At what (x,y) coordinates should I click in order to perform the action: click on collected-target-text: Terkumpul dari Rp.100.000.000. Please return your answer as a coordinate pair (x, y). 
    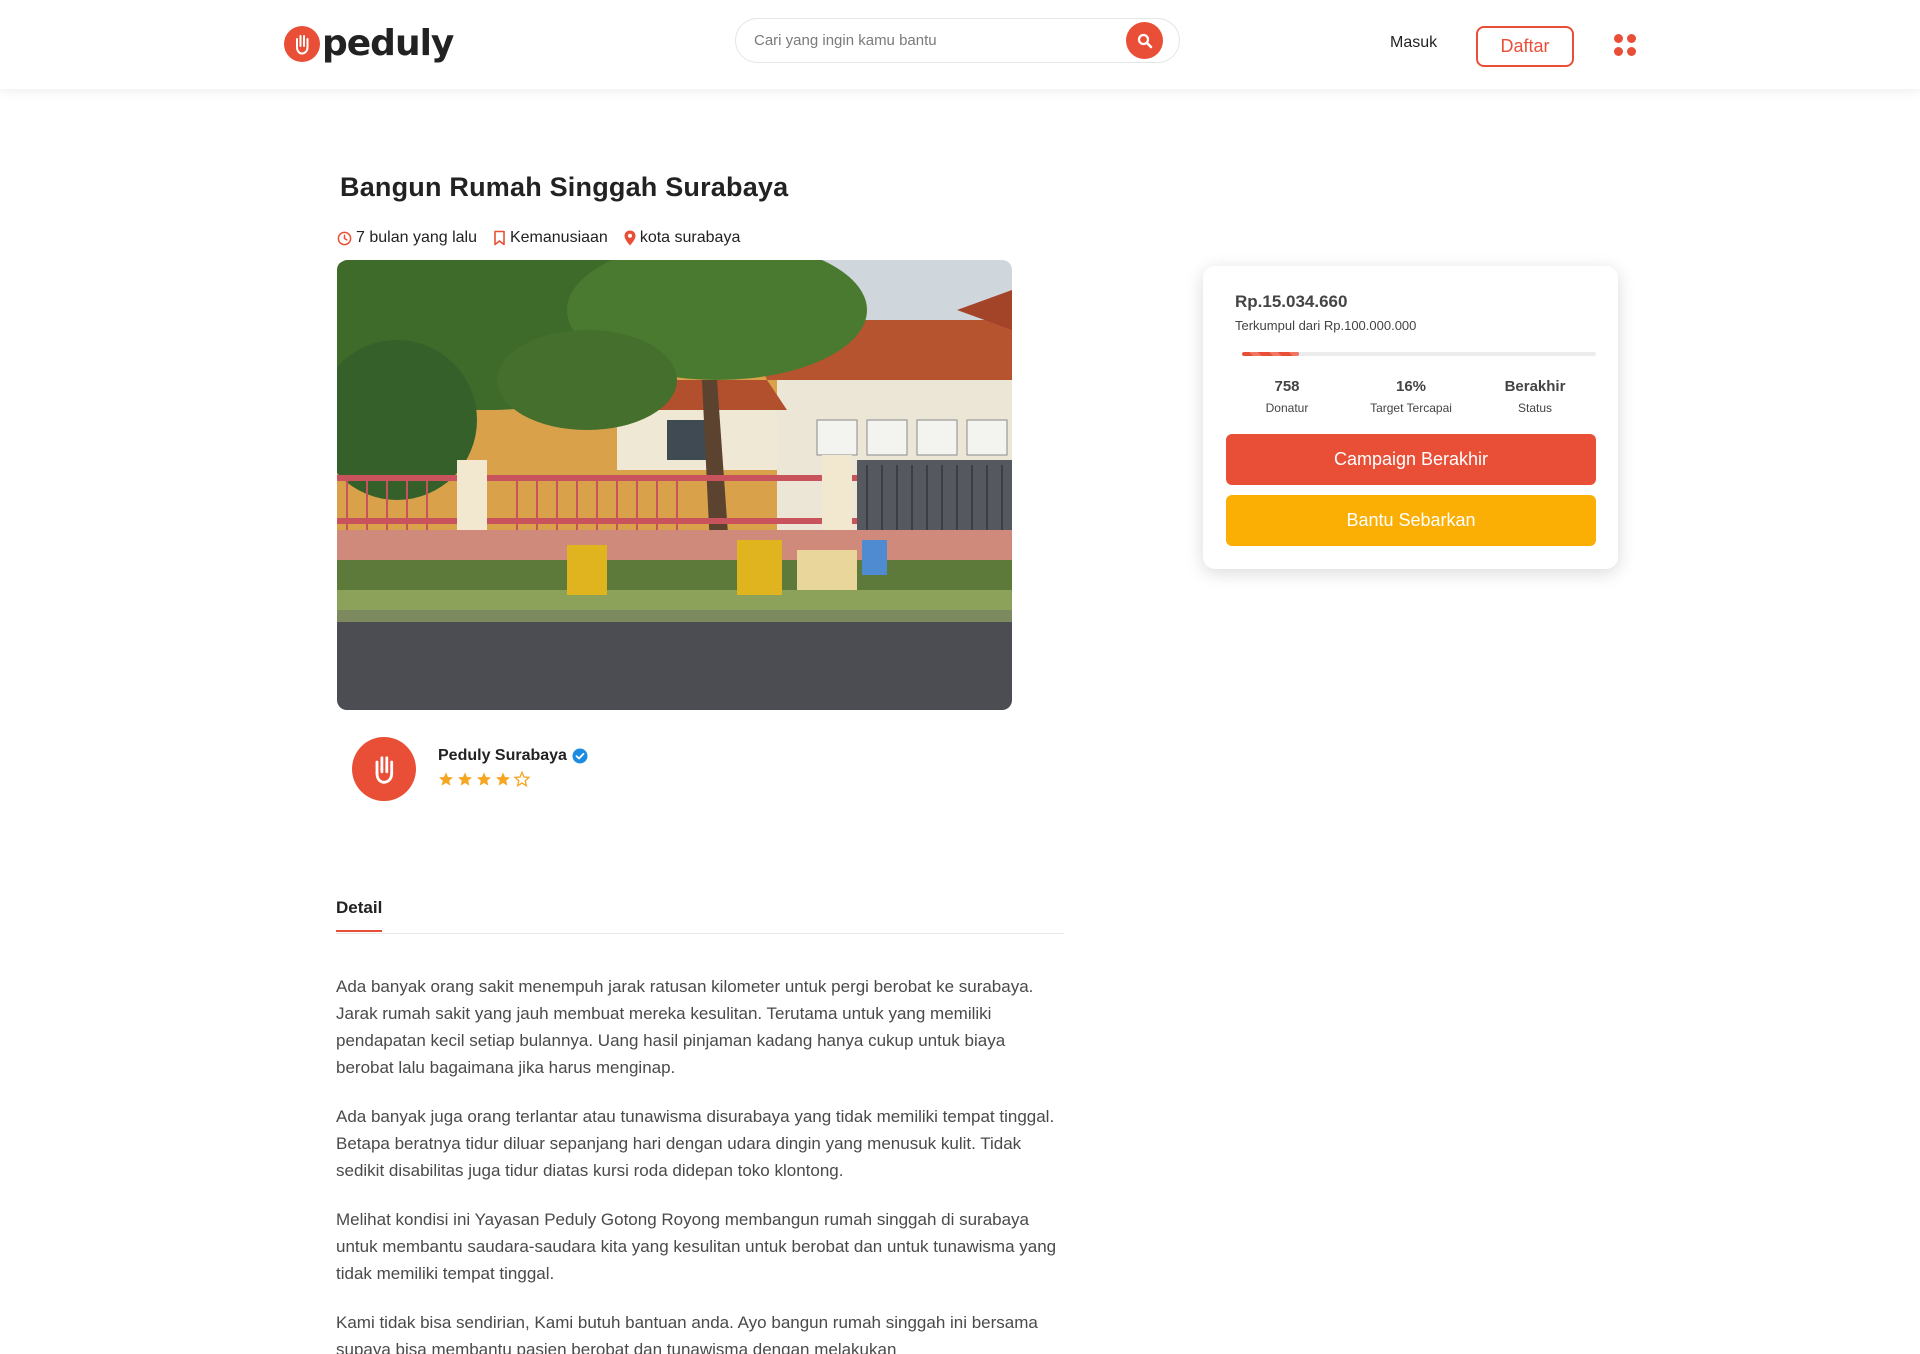
    Looking at the image, I should click on (1326, 325).